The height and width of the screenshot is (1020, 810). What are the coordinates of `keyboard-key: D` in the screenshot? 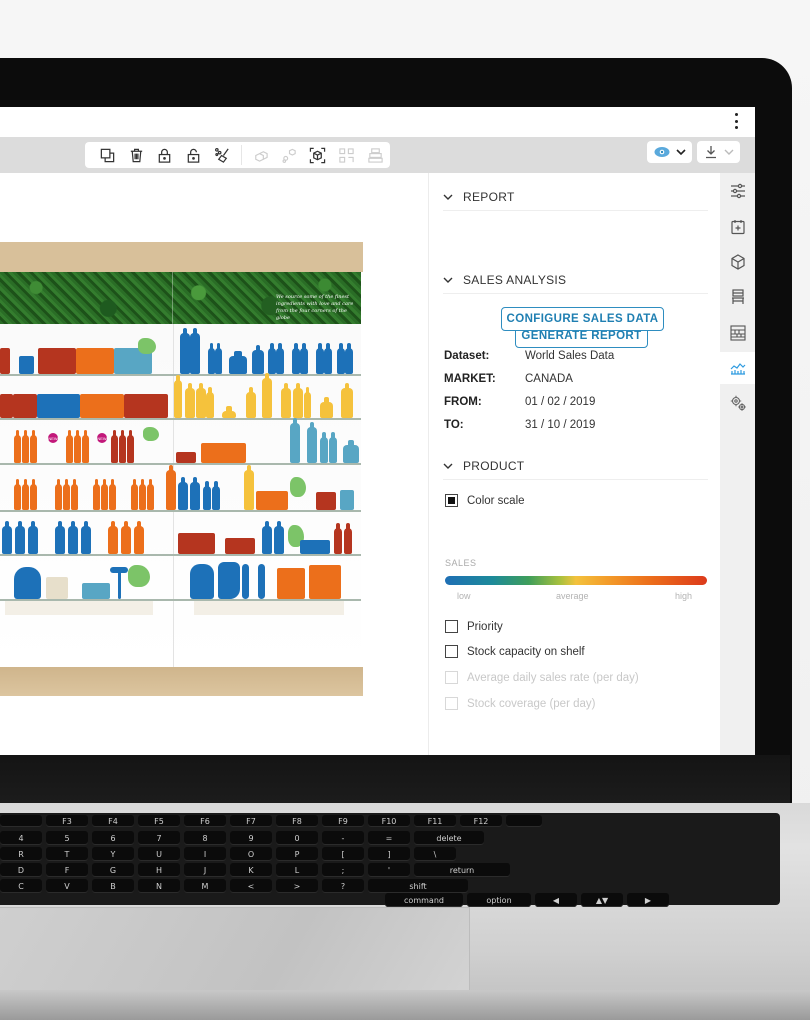 It's located at (21, 870).